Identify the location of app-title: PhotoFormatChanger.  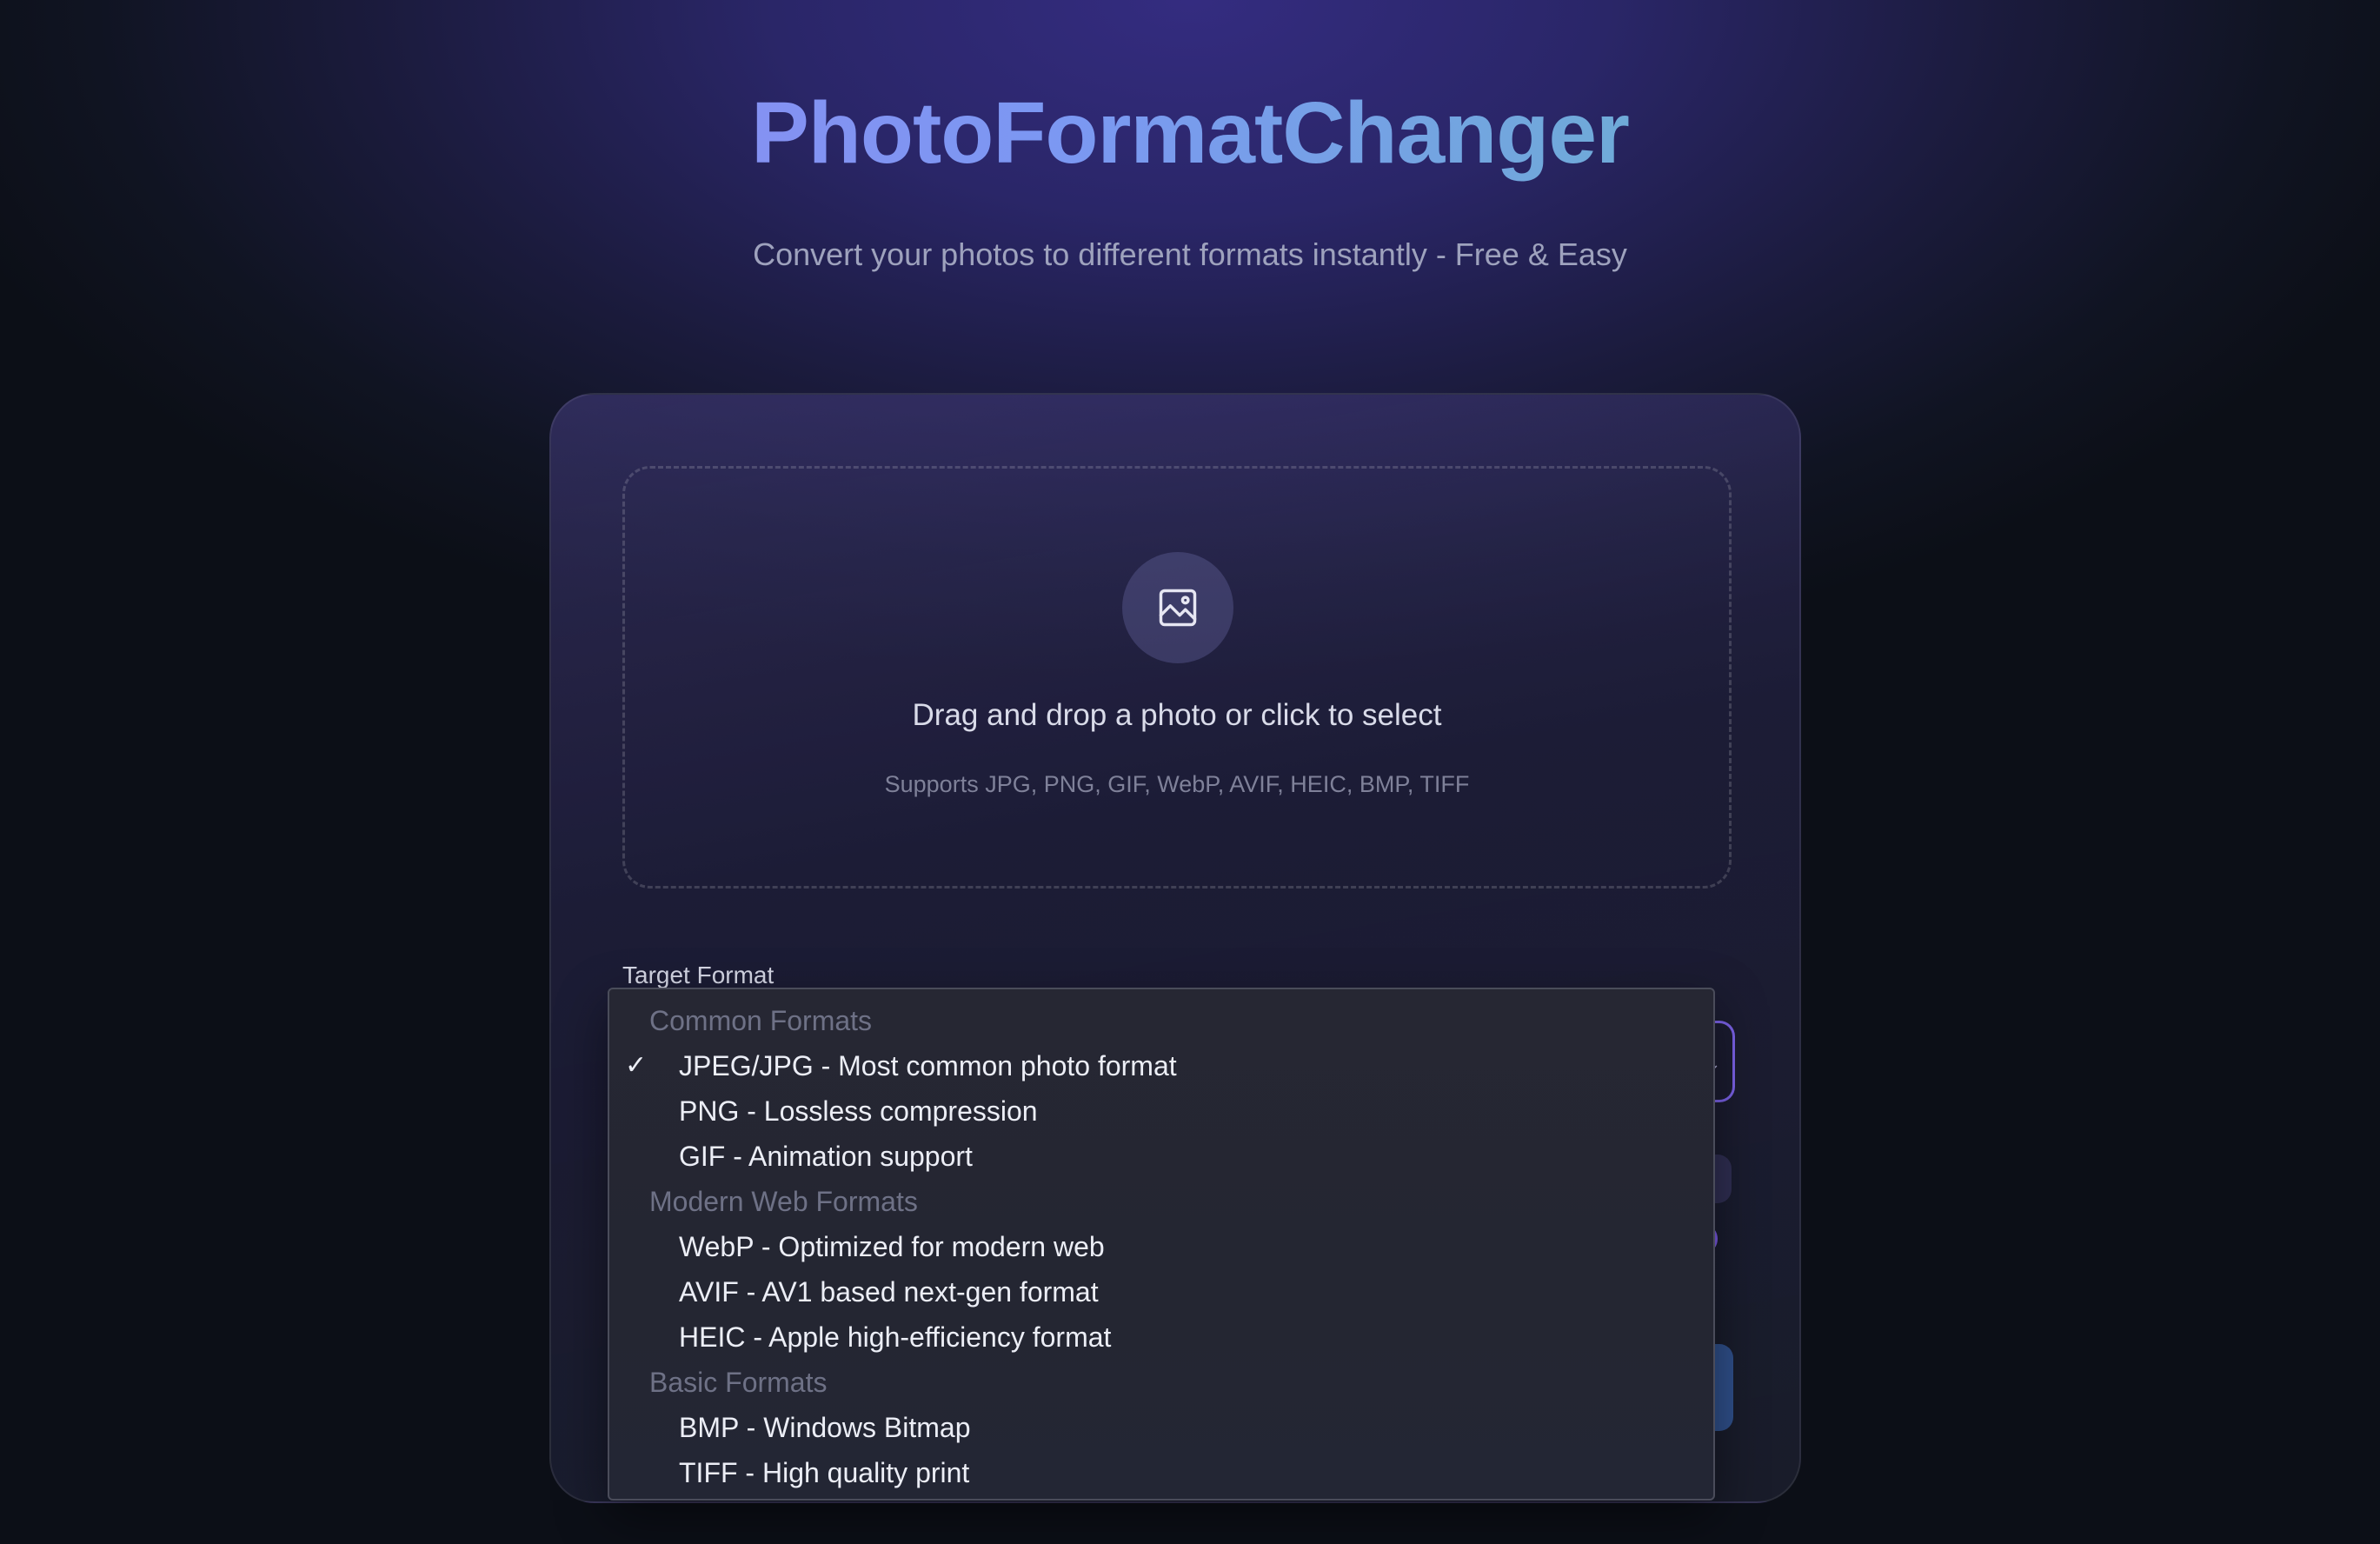
(1190, 133).